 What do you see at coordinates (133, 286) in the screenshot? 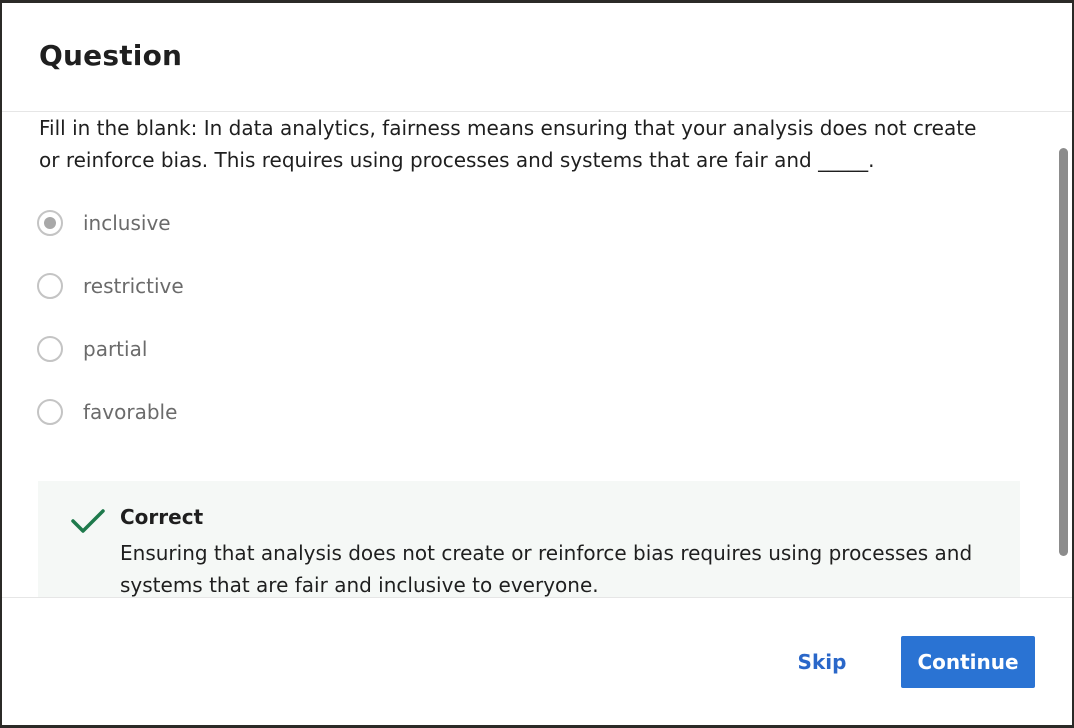
I see `option-label: restrictive` at bounding box center [133, 286].